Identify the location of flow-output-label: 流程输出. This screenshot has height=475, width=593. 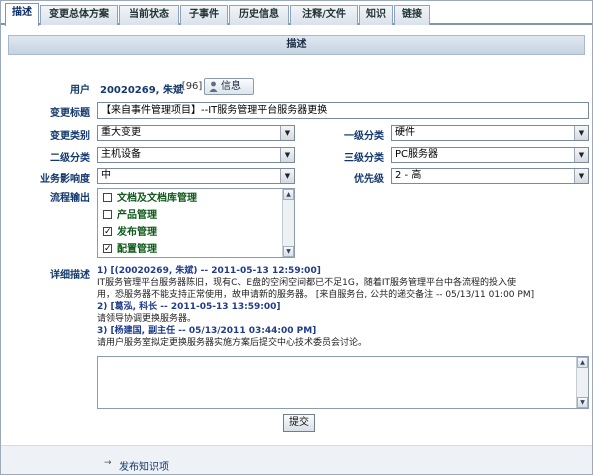
(70, 198).